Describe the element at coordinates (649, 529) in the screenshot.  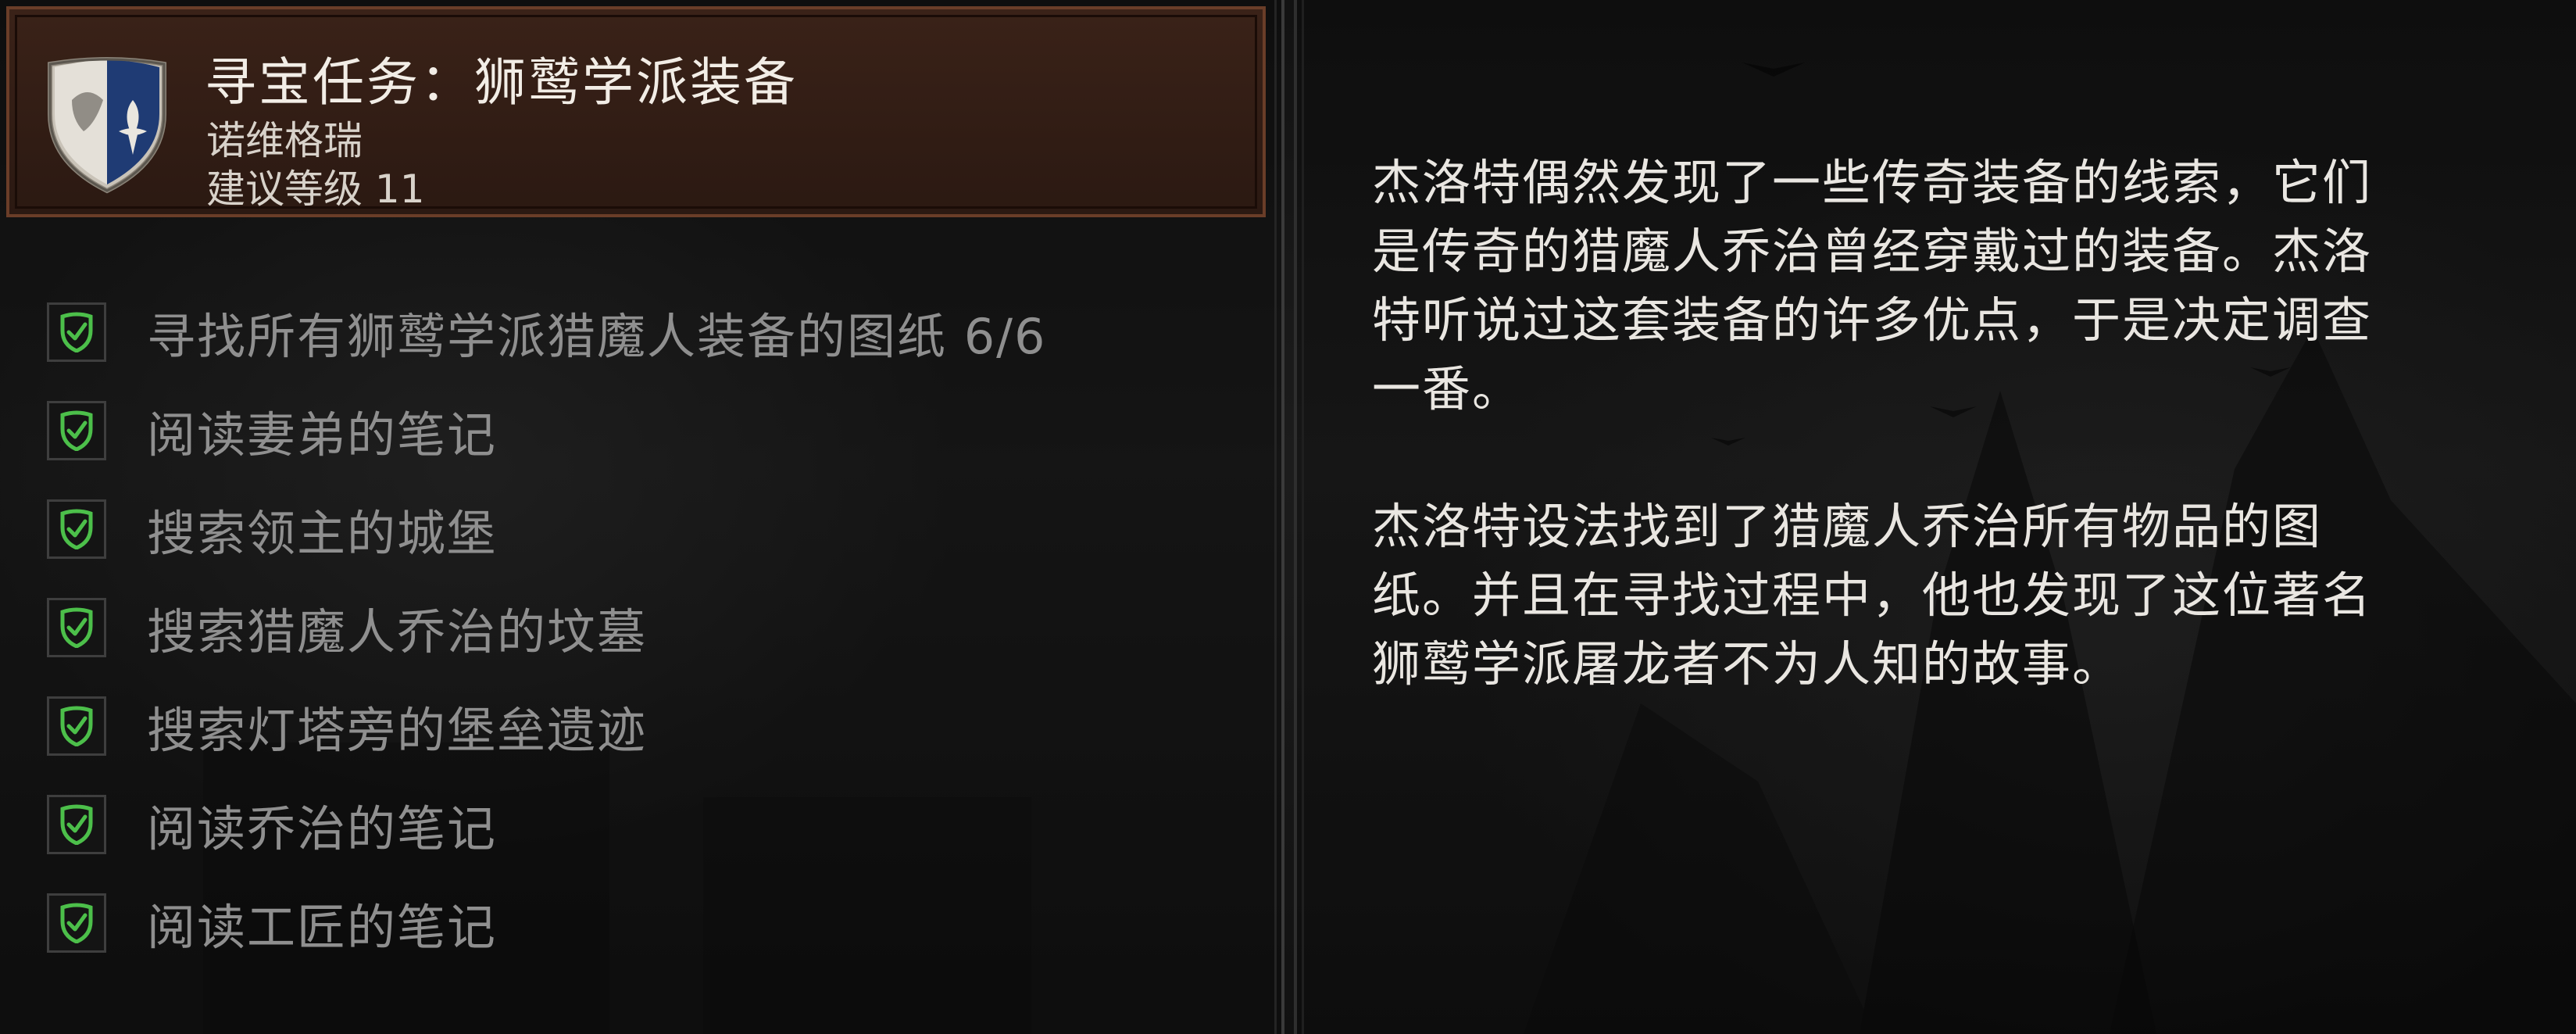
I see `objective-item: 搜索领主的城堡` at that location.